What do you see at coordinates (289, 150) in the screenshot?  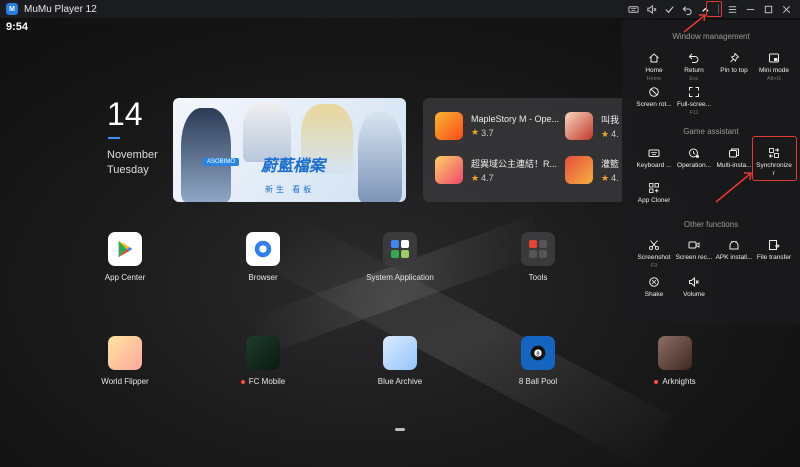 I see `featured-banner: ASOBIMO 蔚藍檔案 新生 看板` at bounding box center [289, 150].